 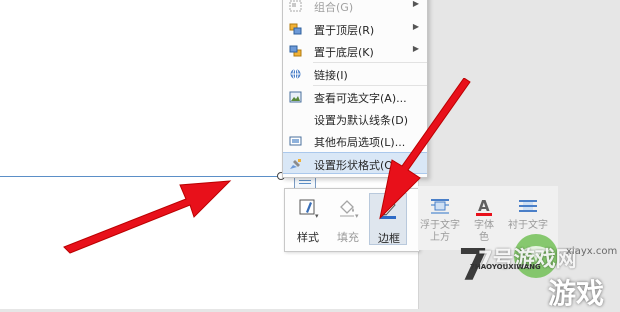 What do you see at coordinates (344, 30) in the screenshot?
I see `menu-item-label: 置于顶层(R)` at bounding box center [344, 30].